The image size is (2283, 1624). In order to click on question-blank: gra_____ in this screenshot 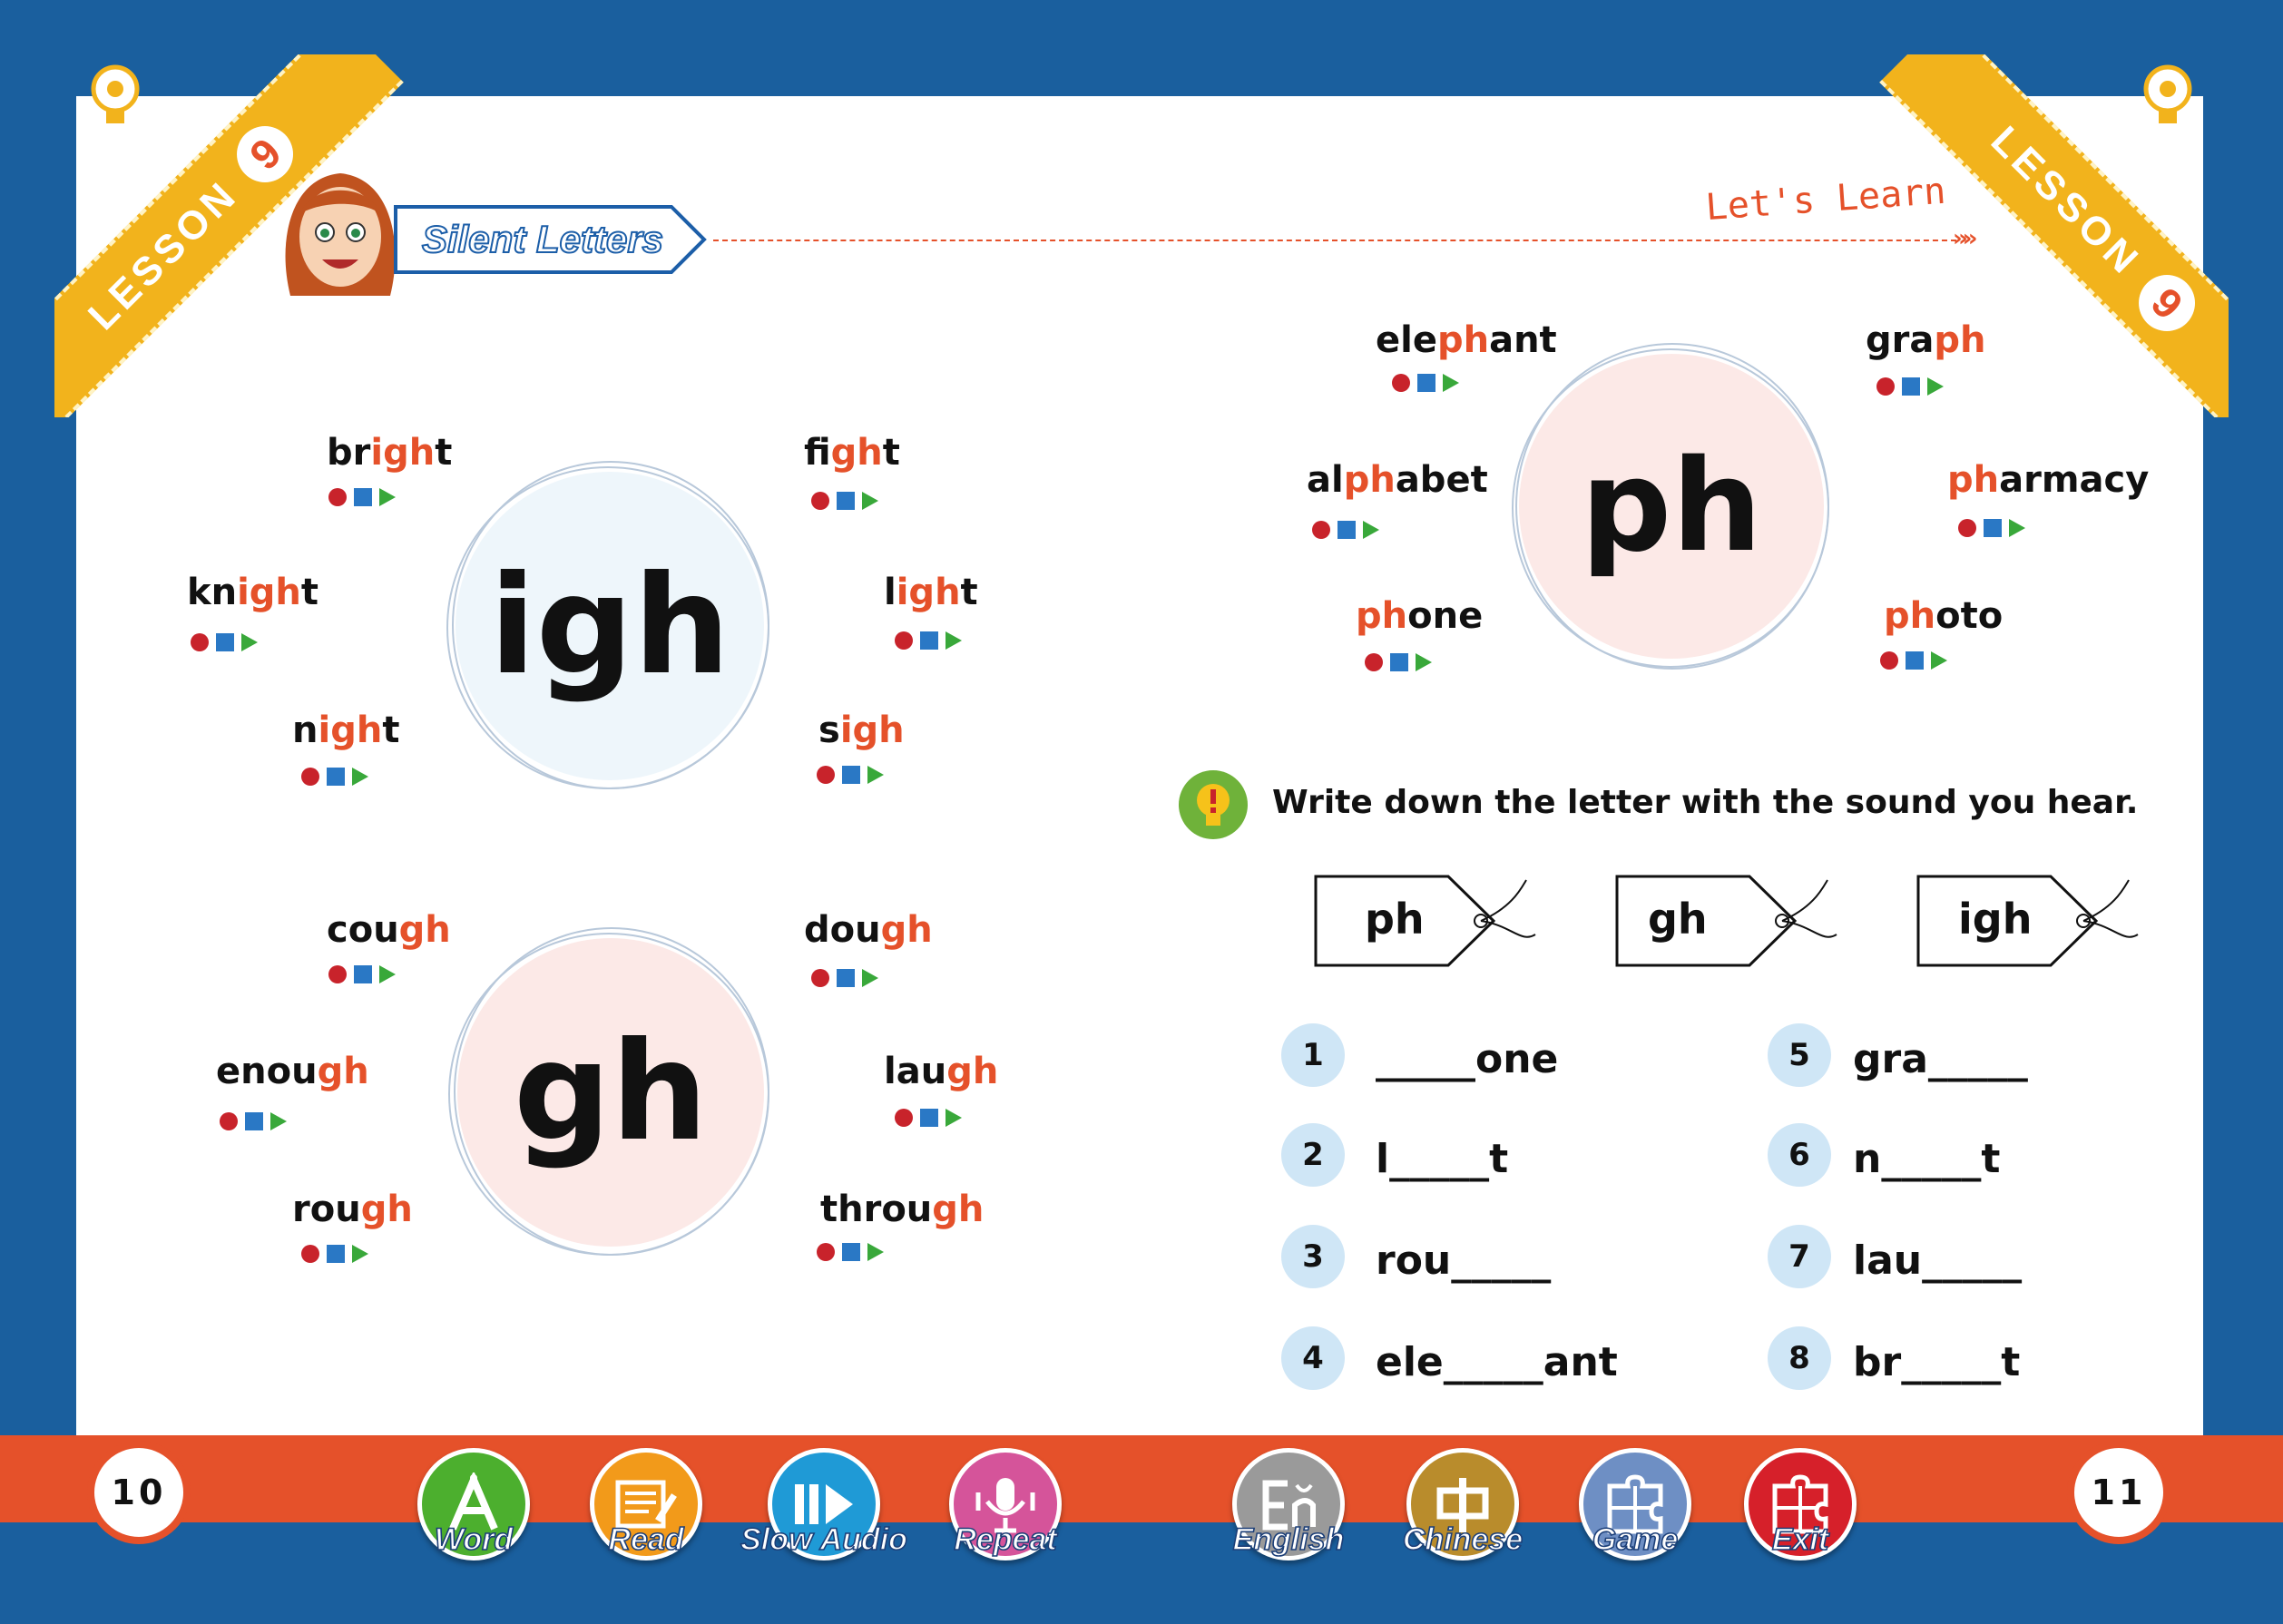, I will do `click(1940, 1059)`.